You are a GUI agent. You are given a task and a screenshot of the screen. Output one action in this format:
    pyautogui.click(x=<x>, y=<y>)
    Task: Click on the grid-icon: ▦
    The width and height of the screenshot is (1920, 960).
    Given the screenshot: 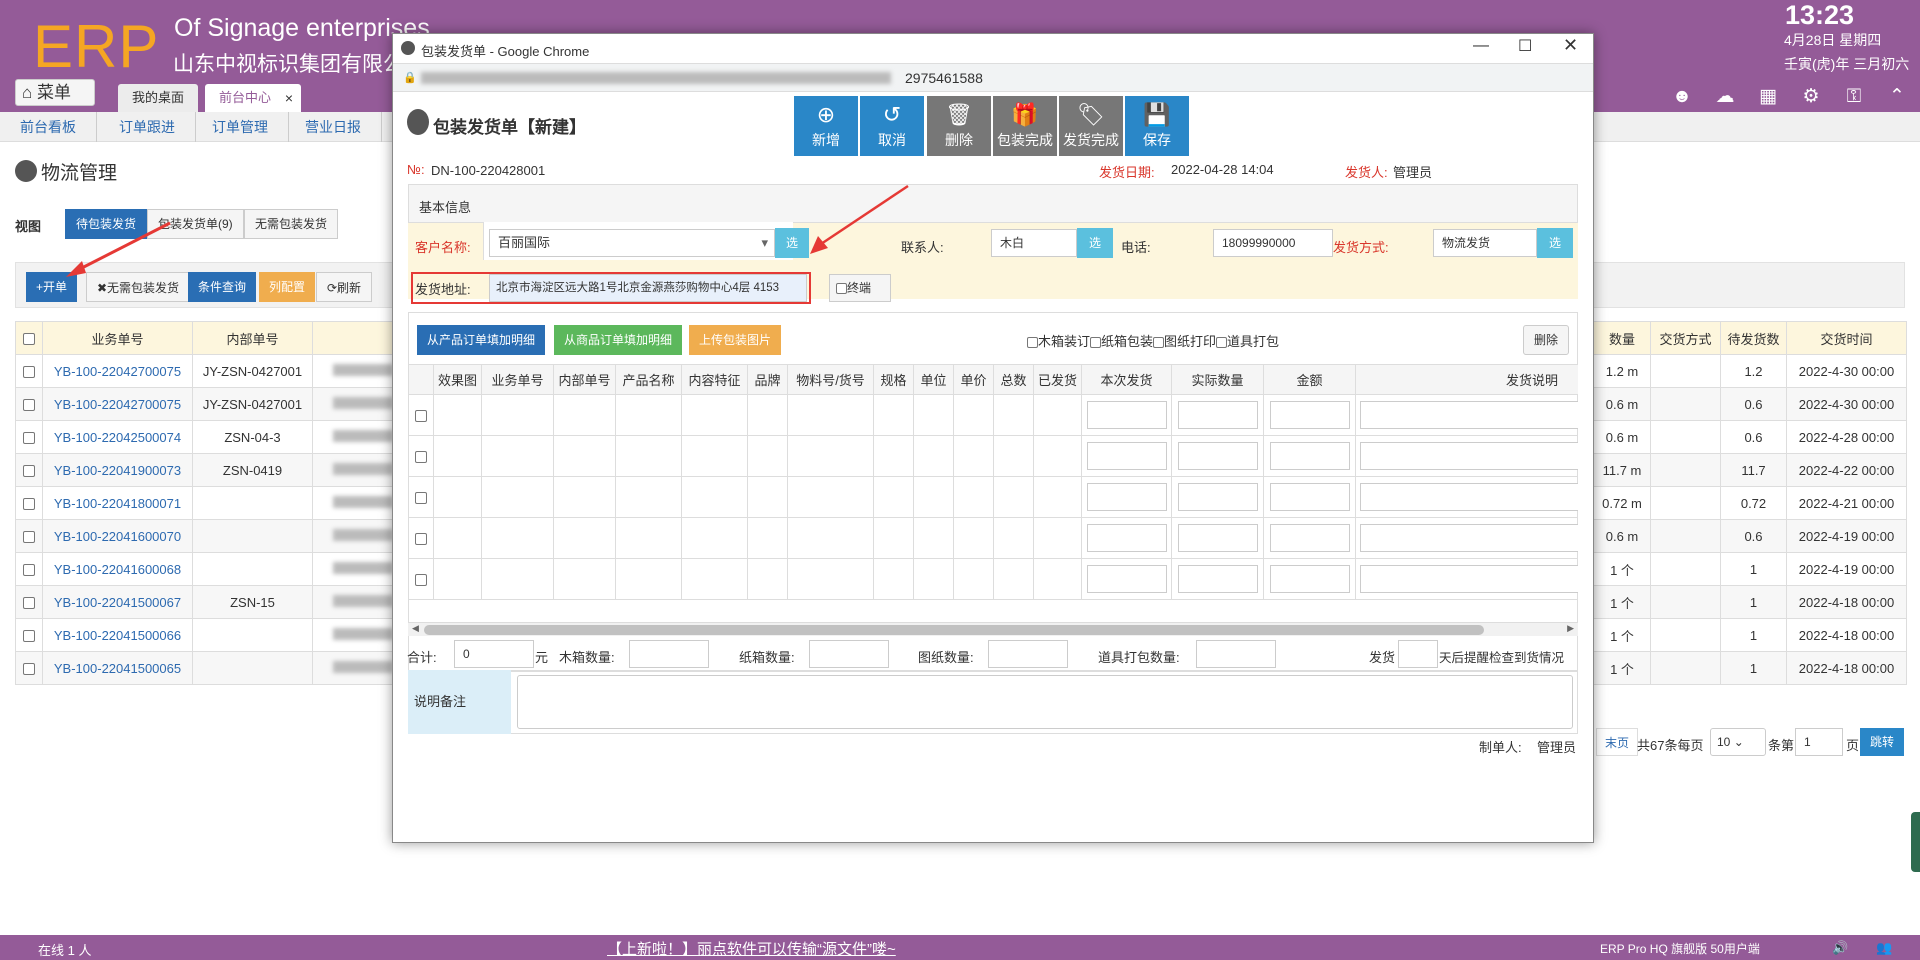 What is the action you would take?
    pyautogui.click(x=1768, y=97)
    